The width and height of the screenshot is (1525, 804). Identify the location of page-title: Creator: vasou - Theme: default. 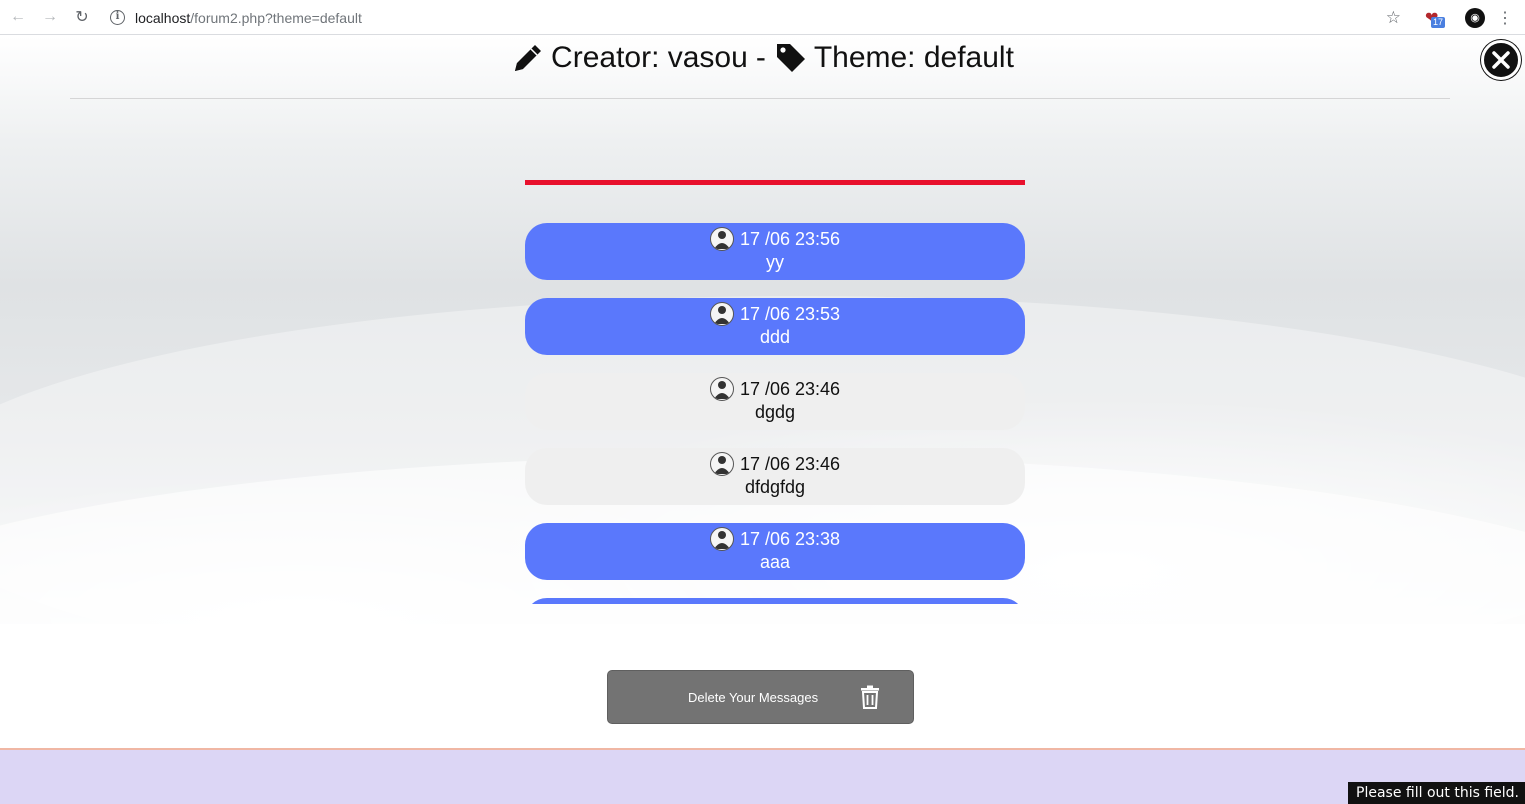
(762, 58).